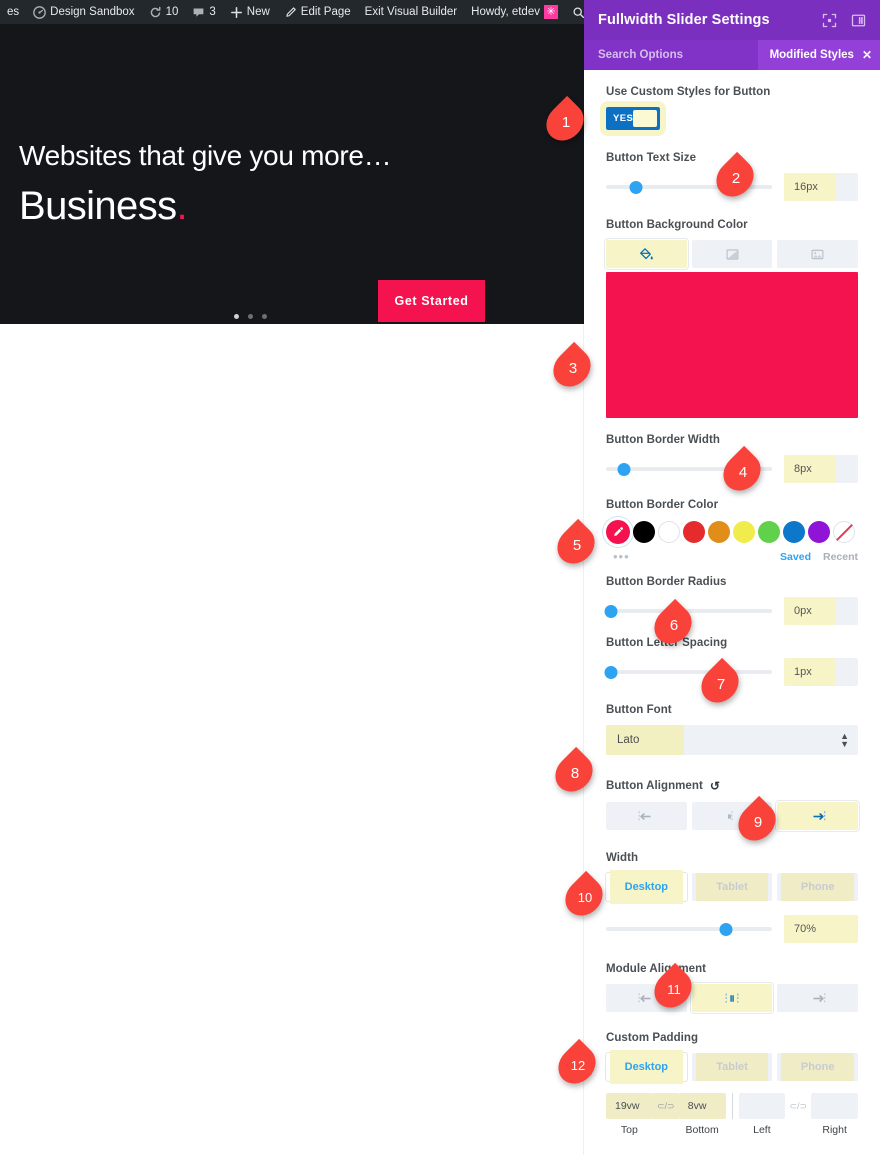 The width and height of the screenshot is (880, 1155). Describe the element at coordinates (849, 740) in the screenshot. I see `chevron-updown-icon: ▲ ▼` at that location.